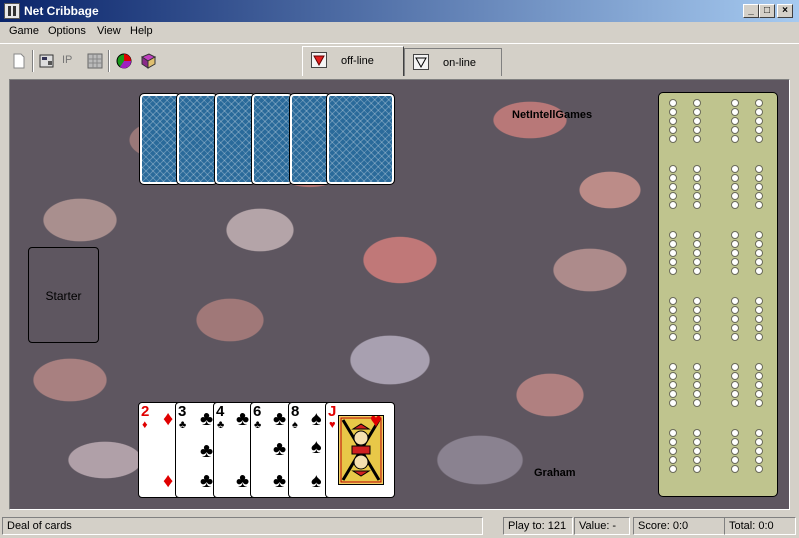 The image size is (799, 538). I want to click on menu-help: Help, so click(141, 31).